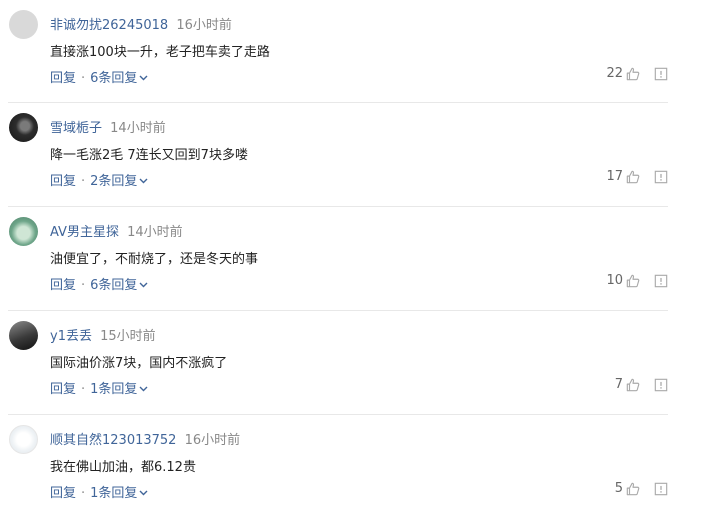 The width and height of the screenshot is (716, 523). I want to click on like-count: 10, so click(614, 280).